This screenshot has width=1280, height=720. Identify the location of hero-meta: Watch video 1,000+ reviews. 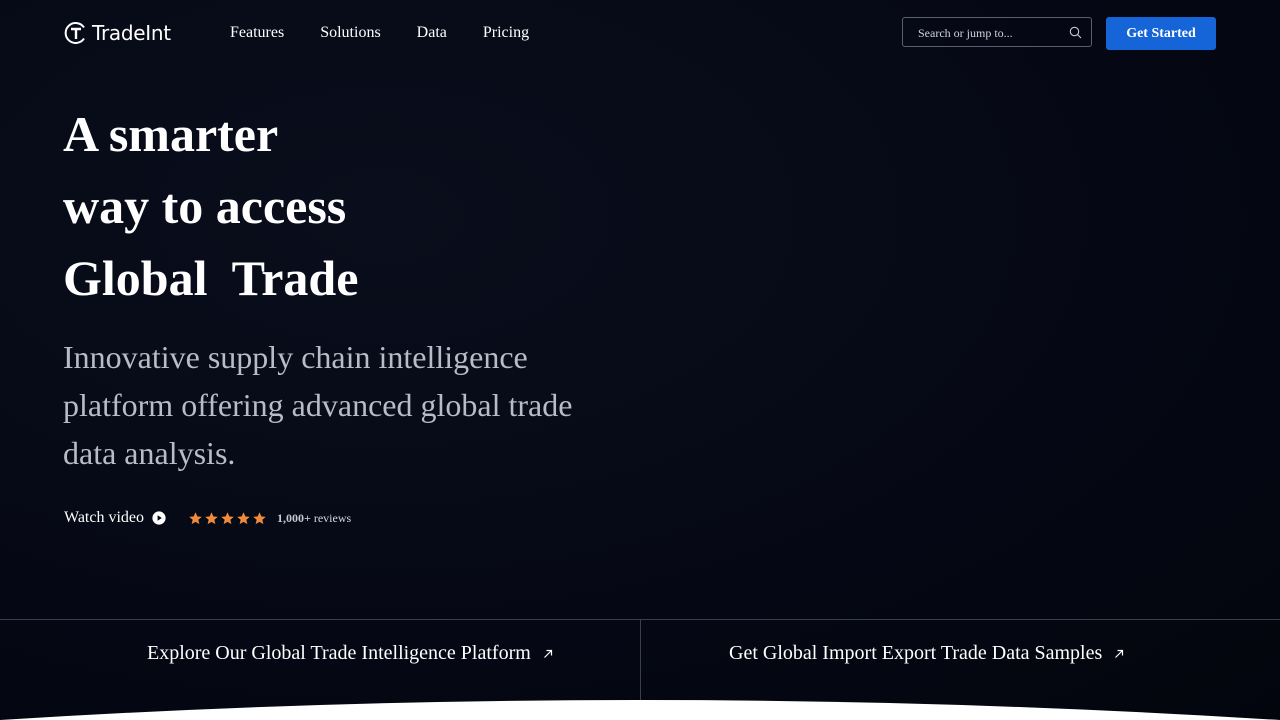
(207, 518).